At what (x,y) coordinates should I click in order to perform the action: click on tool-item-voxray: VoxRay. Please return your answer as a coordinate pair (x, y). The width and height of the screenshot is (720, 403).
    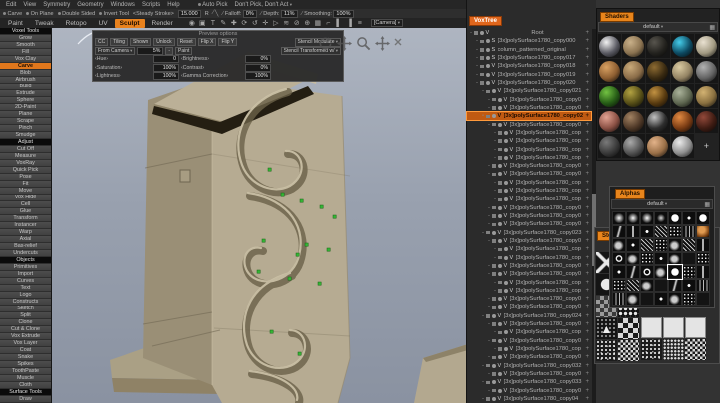
    Looking at the image, I should click on (25, 163).